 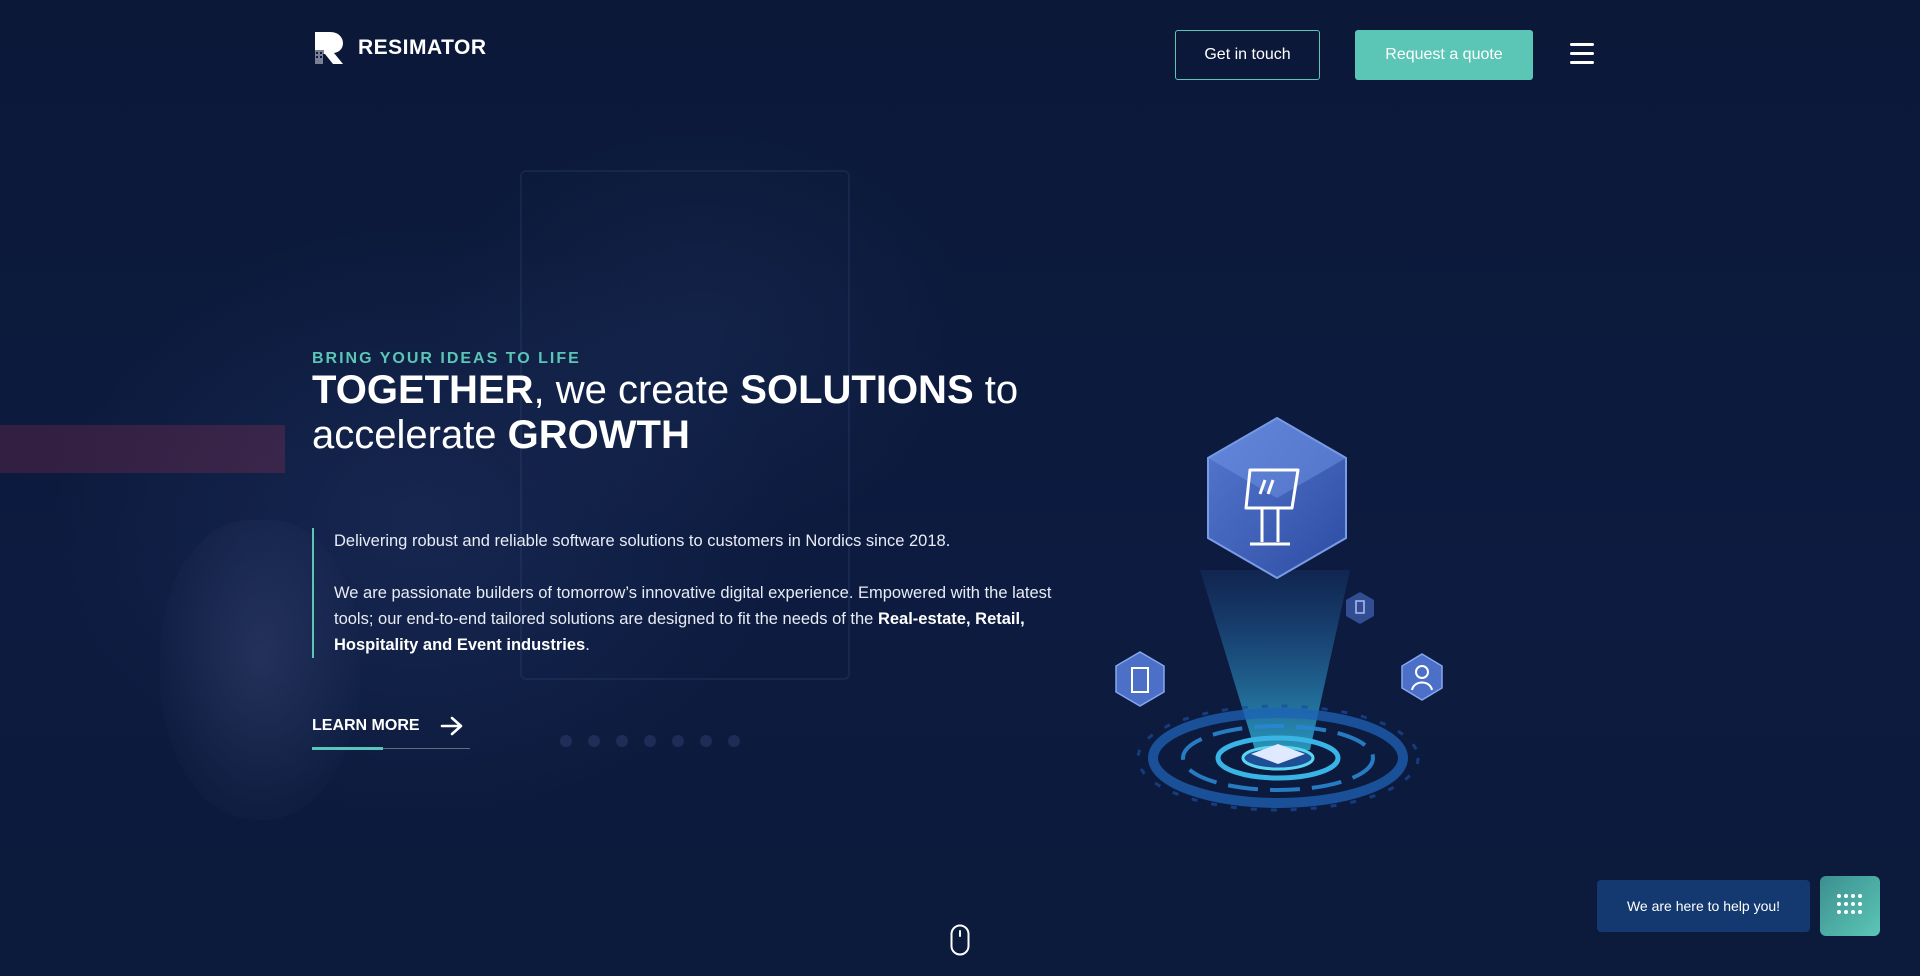 I want to click on brand-logo: RESIMATOR, so click(x=399, y=48).